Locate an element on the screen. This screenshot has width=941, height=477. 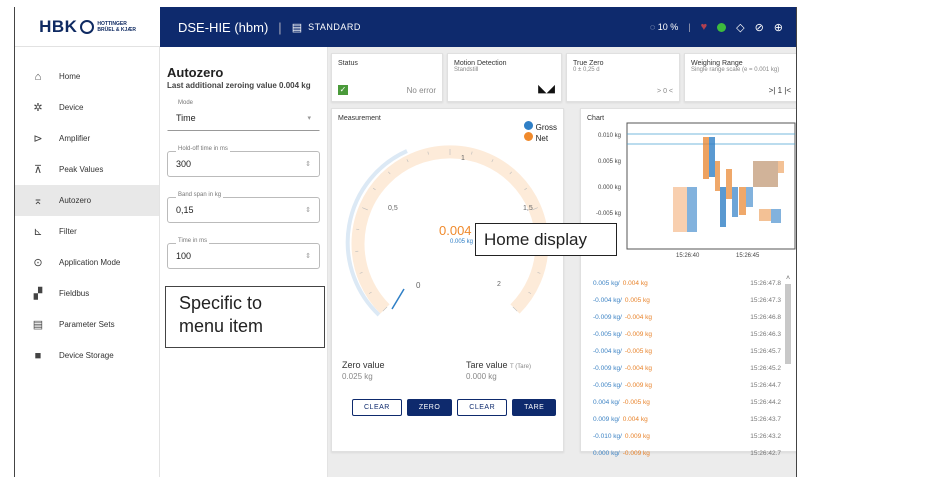
hold-off-time-field: Hold-off time in ms 300 ⇕ is located at coordinates (243, 161).